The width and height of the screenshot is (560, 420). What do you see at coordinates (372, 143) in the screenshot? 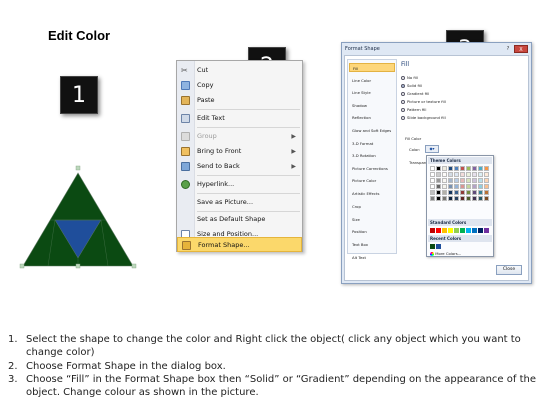
I see `sidebar-item-3d-format: 3-D Format` at bounding box center [372, 143].